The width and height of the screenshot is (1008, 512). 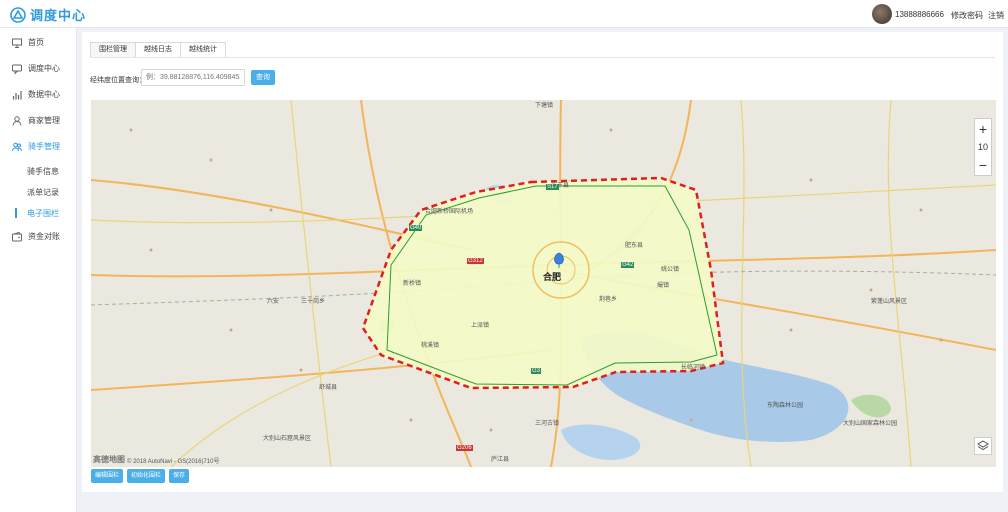 I want to click on wallet-icon, so click(x=17, y=236).